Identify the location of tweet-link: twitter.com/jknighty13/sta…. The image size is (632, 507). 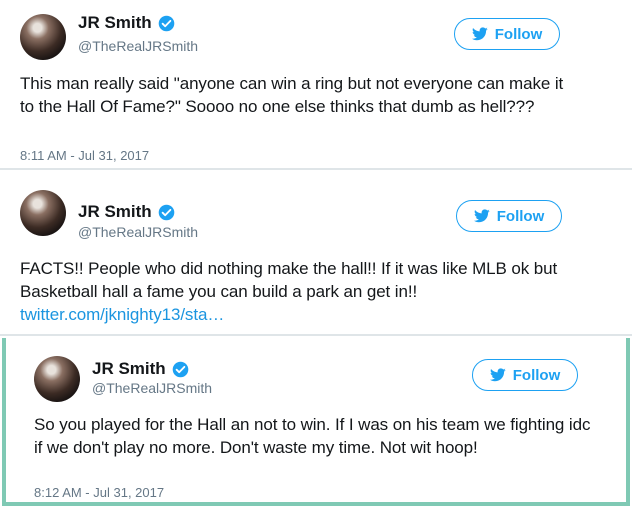
(122, 314).